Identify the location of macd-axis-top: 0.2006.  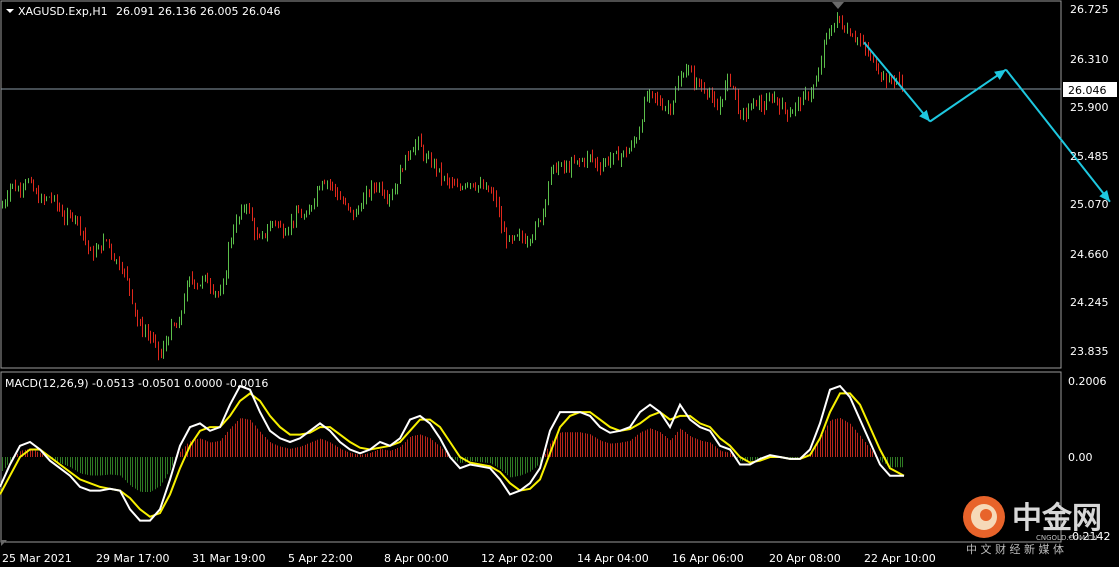
(1087, 381).